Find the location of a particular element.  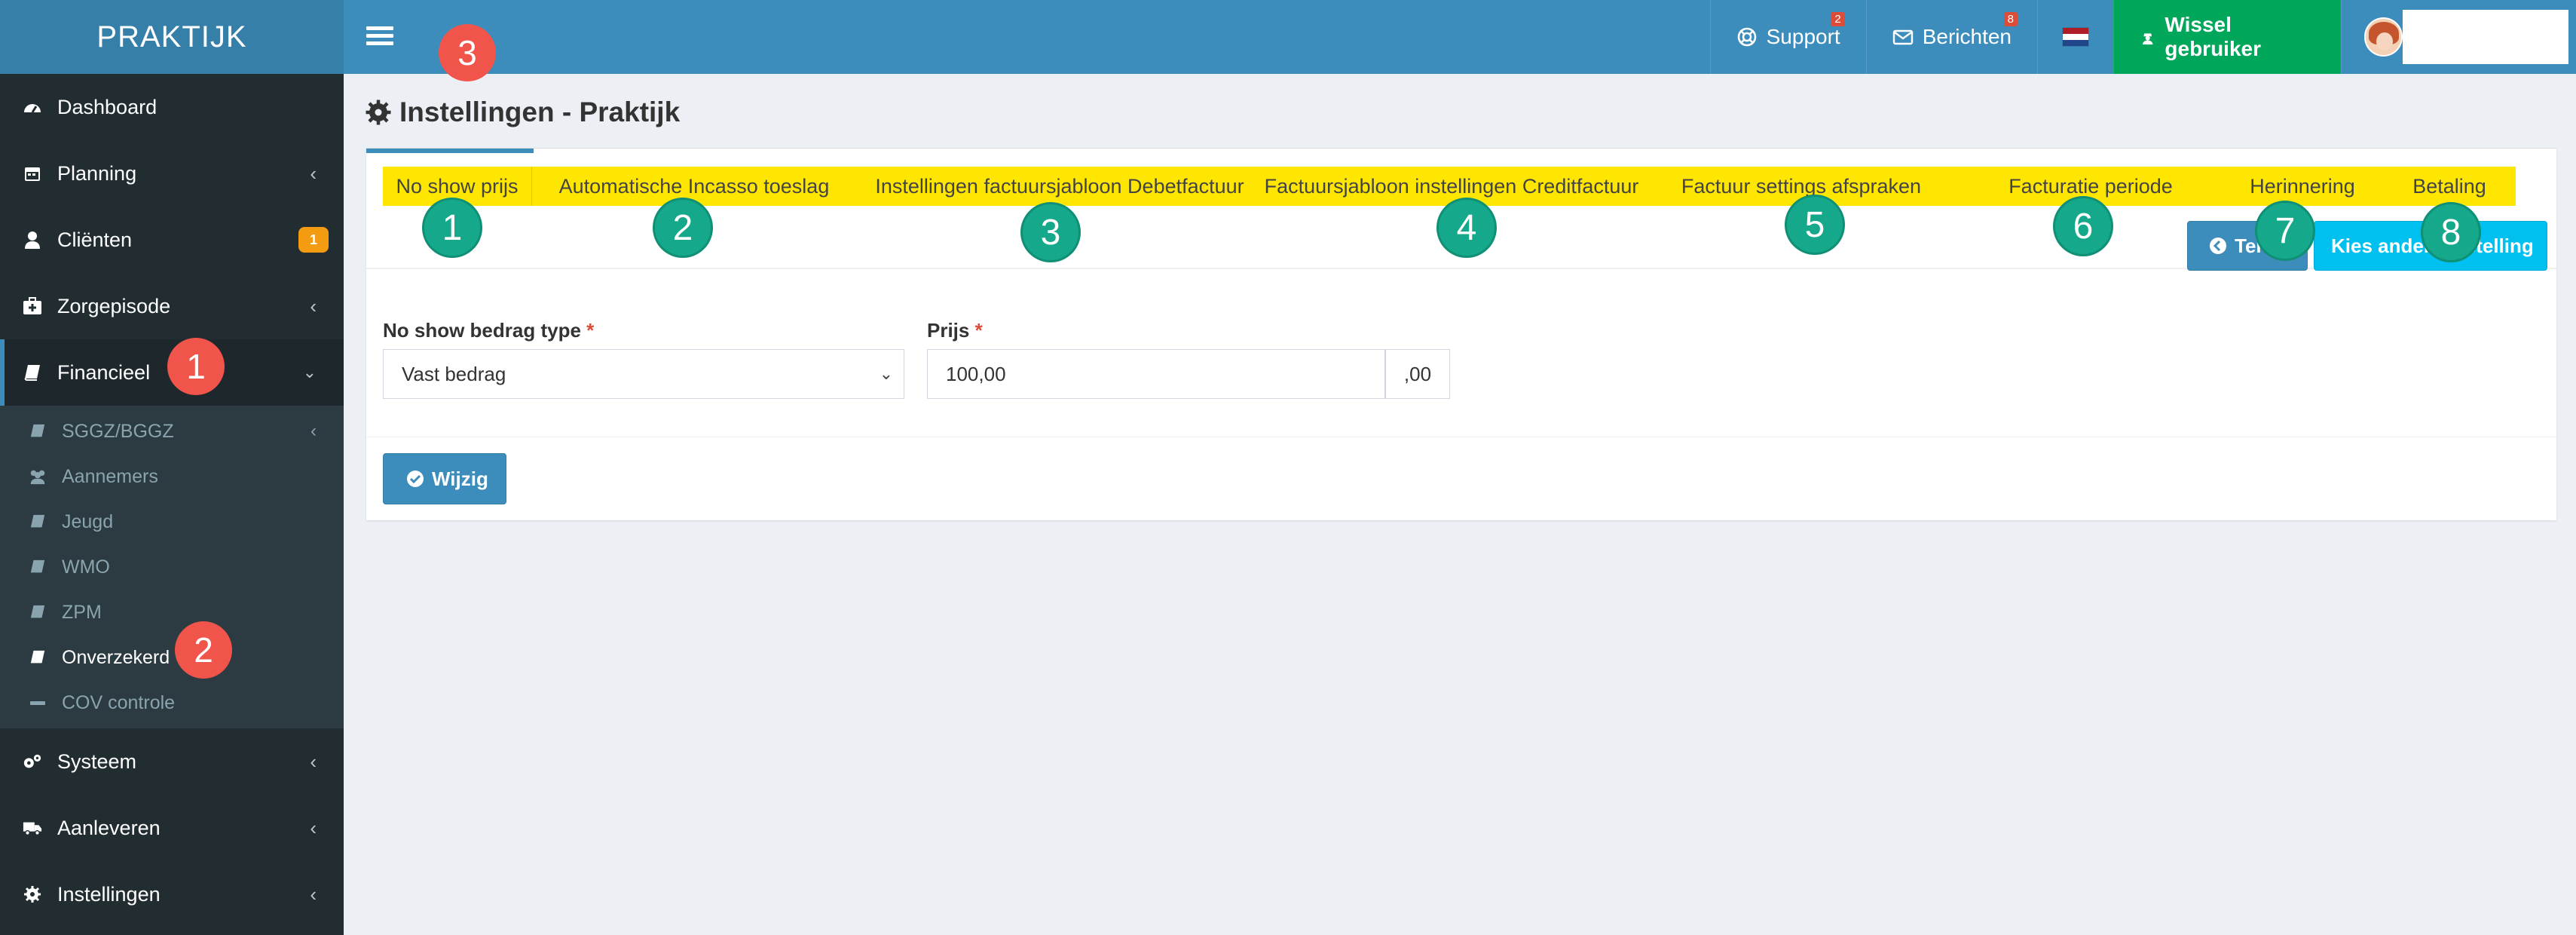

submenu-item-label: Aannemers is located at coordinates (110, 476).